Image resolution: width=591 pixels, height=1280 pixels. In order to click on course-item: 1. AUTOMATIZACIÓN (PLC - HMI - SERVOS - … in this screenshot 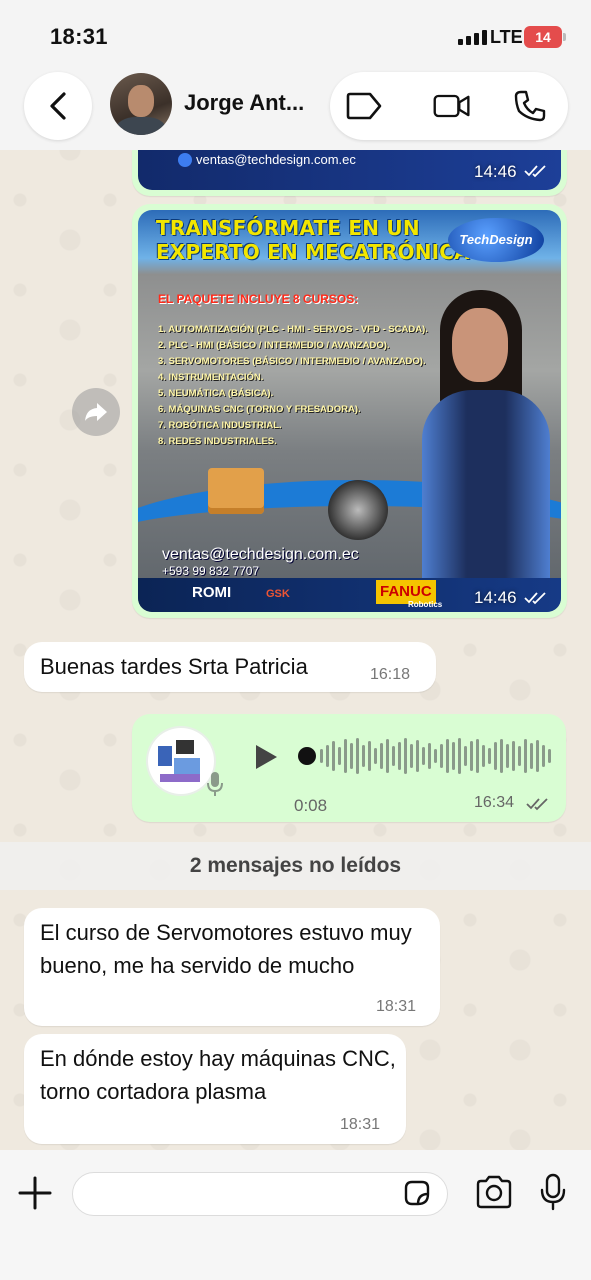, I will do `click(293, 329)`.